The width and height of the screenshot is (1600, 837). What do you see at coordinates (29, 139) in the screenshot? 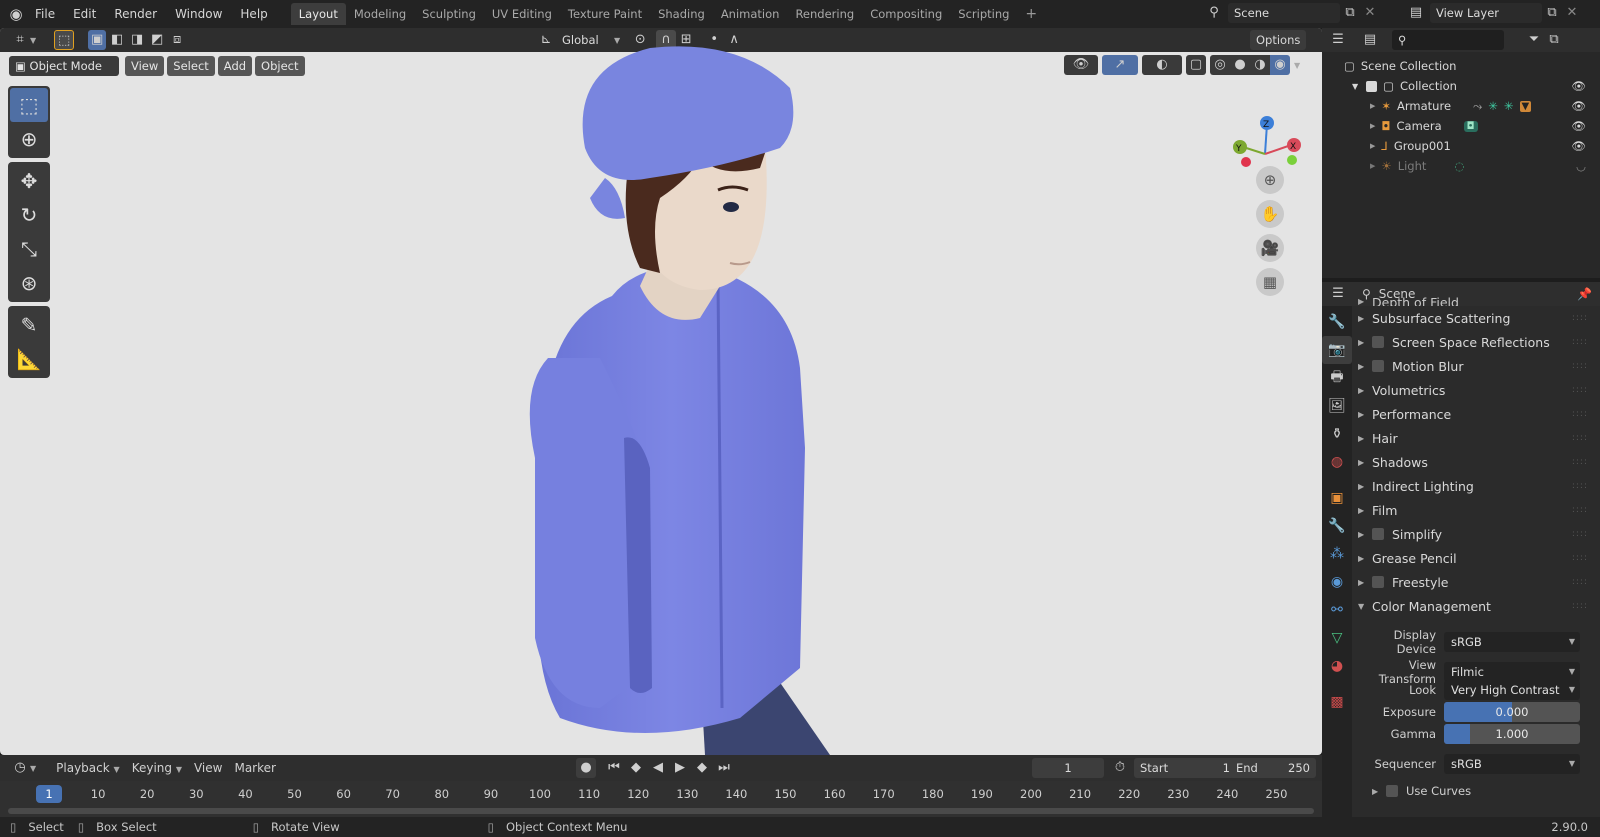
I see `cursor-tool-icon: ⊕` at bounding box center [29, 139].